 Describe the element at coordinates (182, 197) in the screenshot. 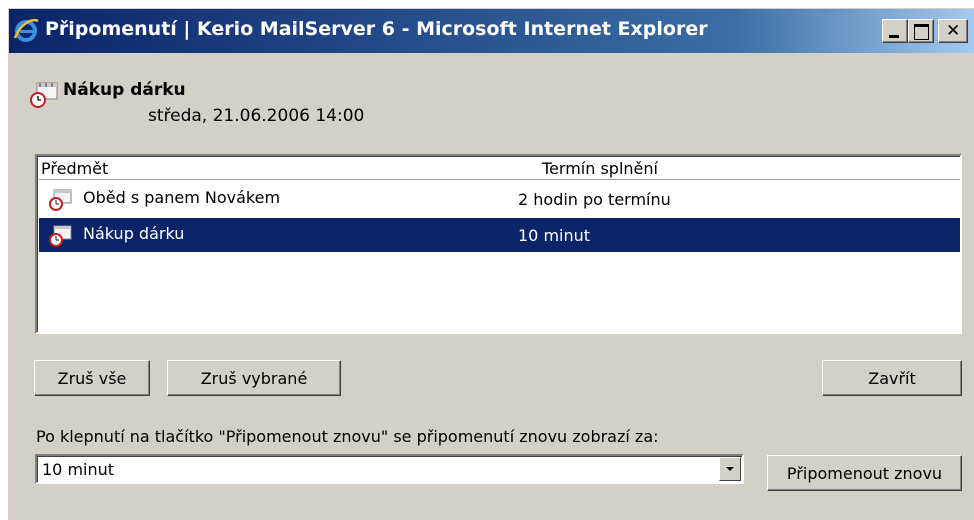

I see `list-item-subject: Oběd s panem Novákem` at that location.